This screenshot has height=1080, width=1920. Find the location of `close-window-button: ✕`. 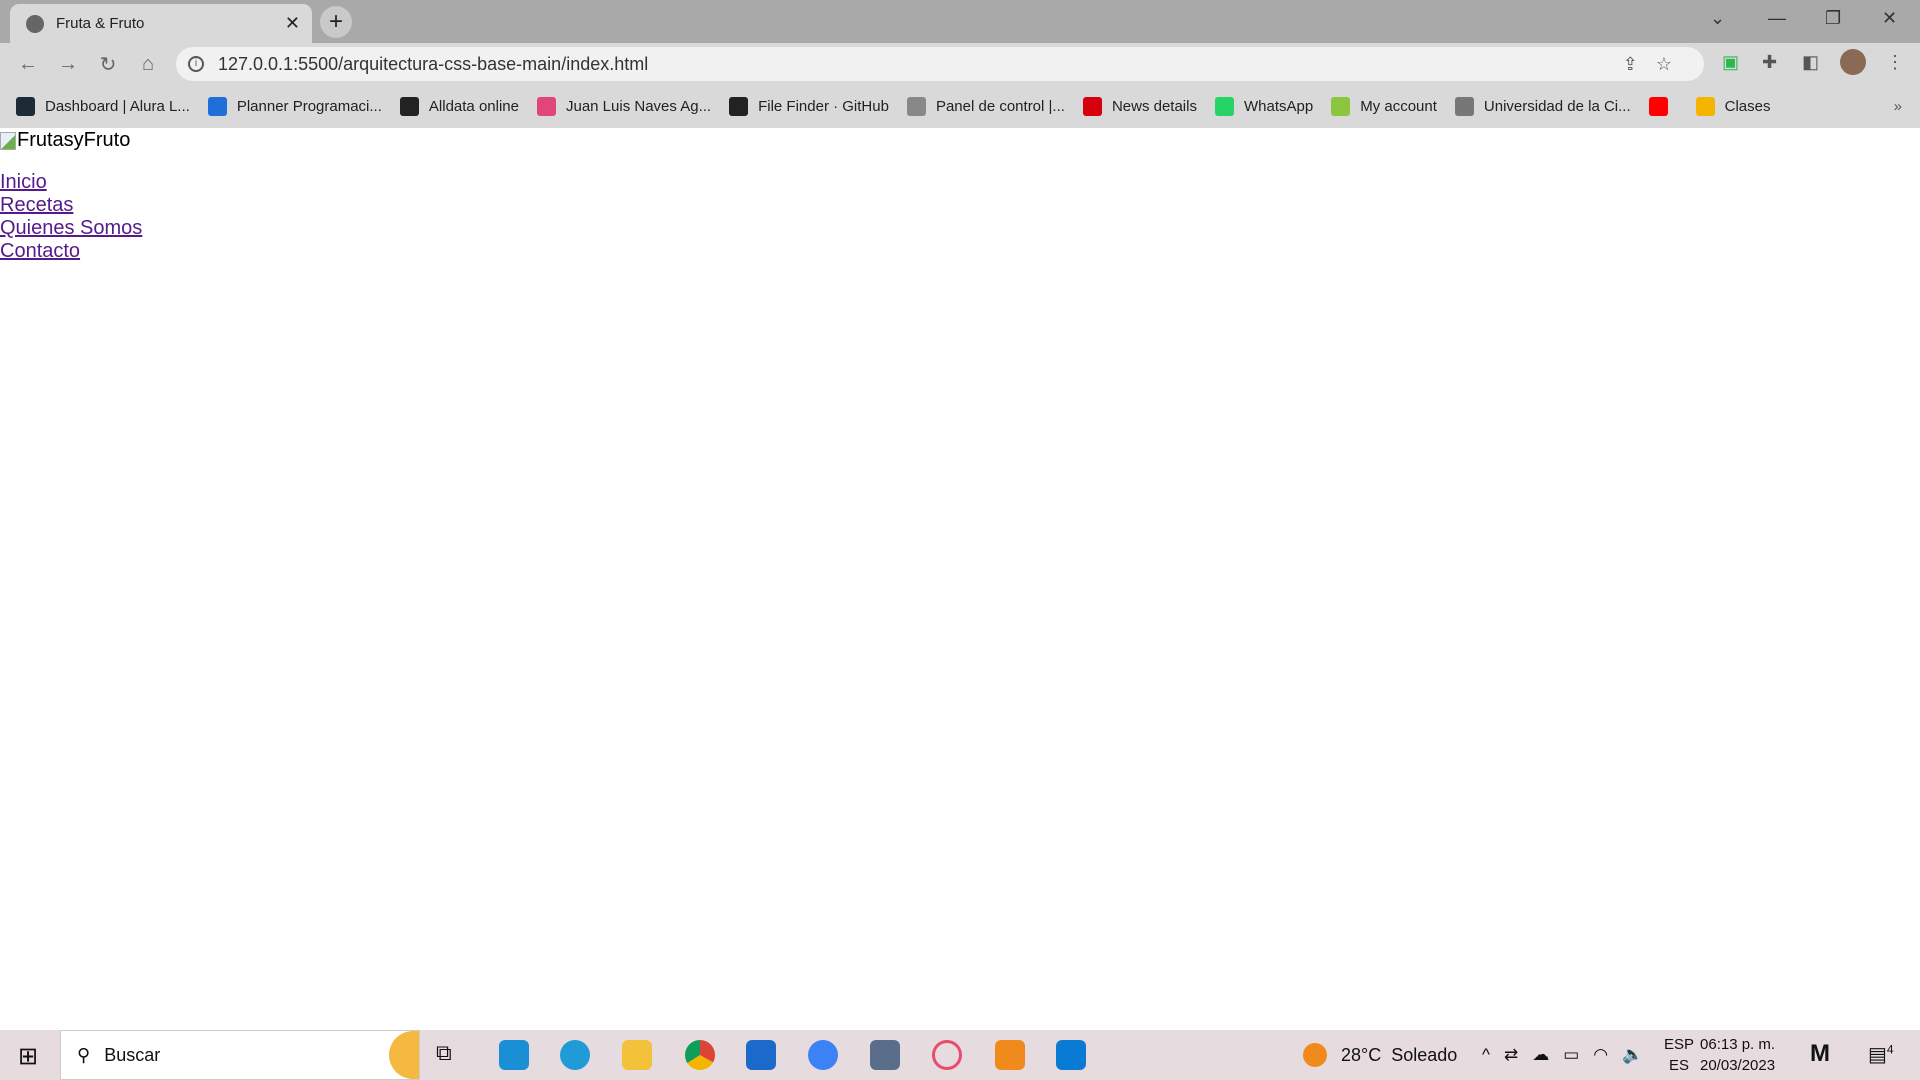

close-window-button: ✕ is located at coordinates (1889, 18).